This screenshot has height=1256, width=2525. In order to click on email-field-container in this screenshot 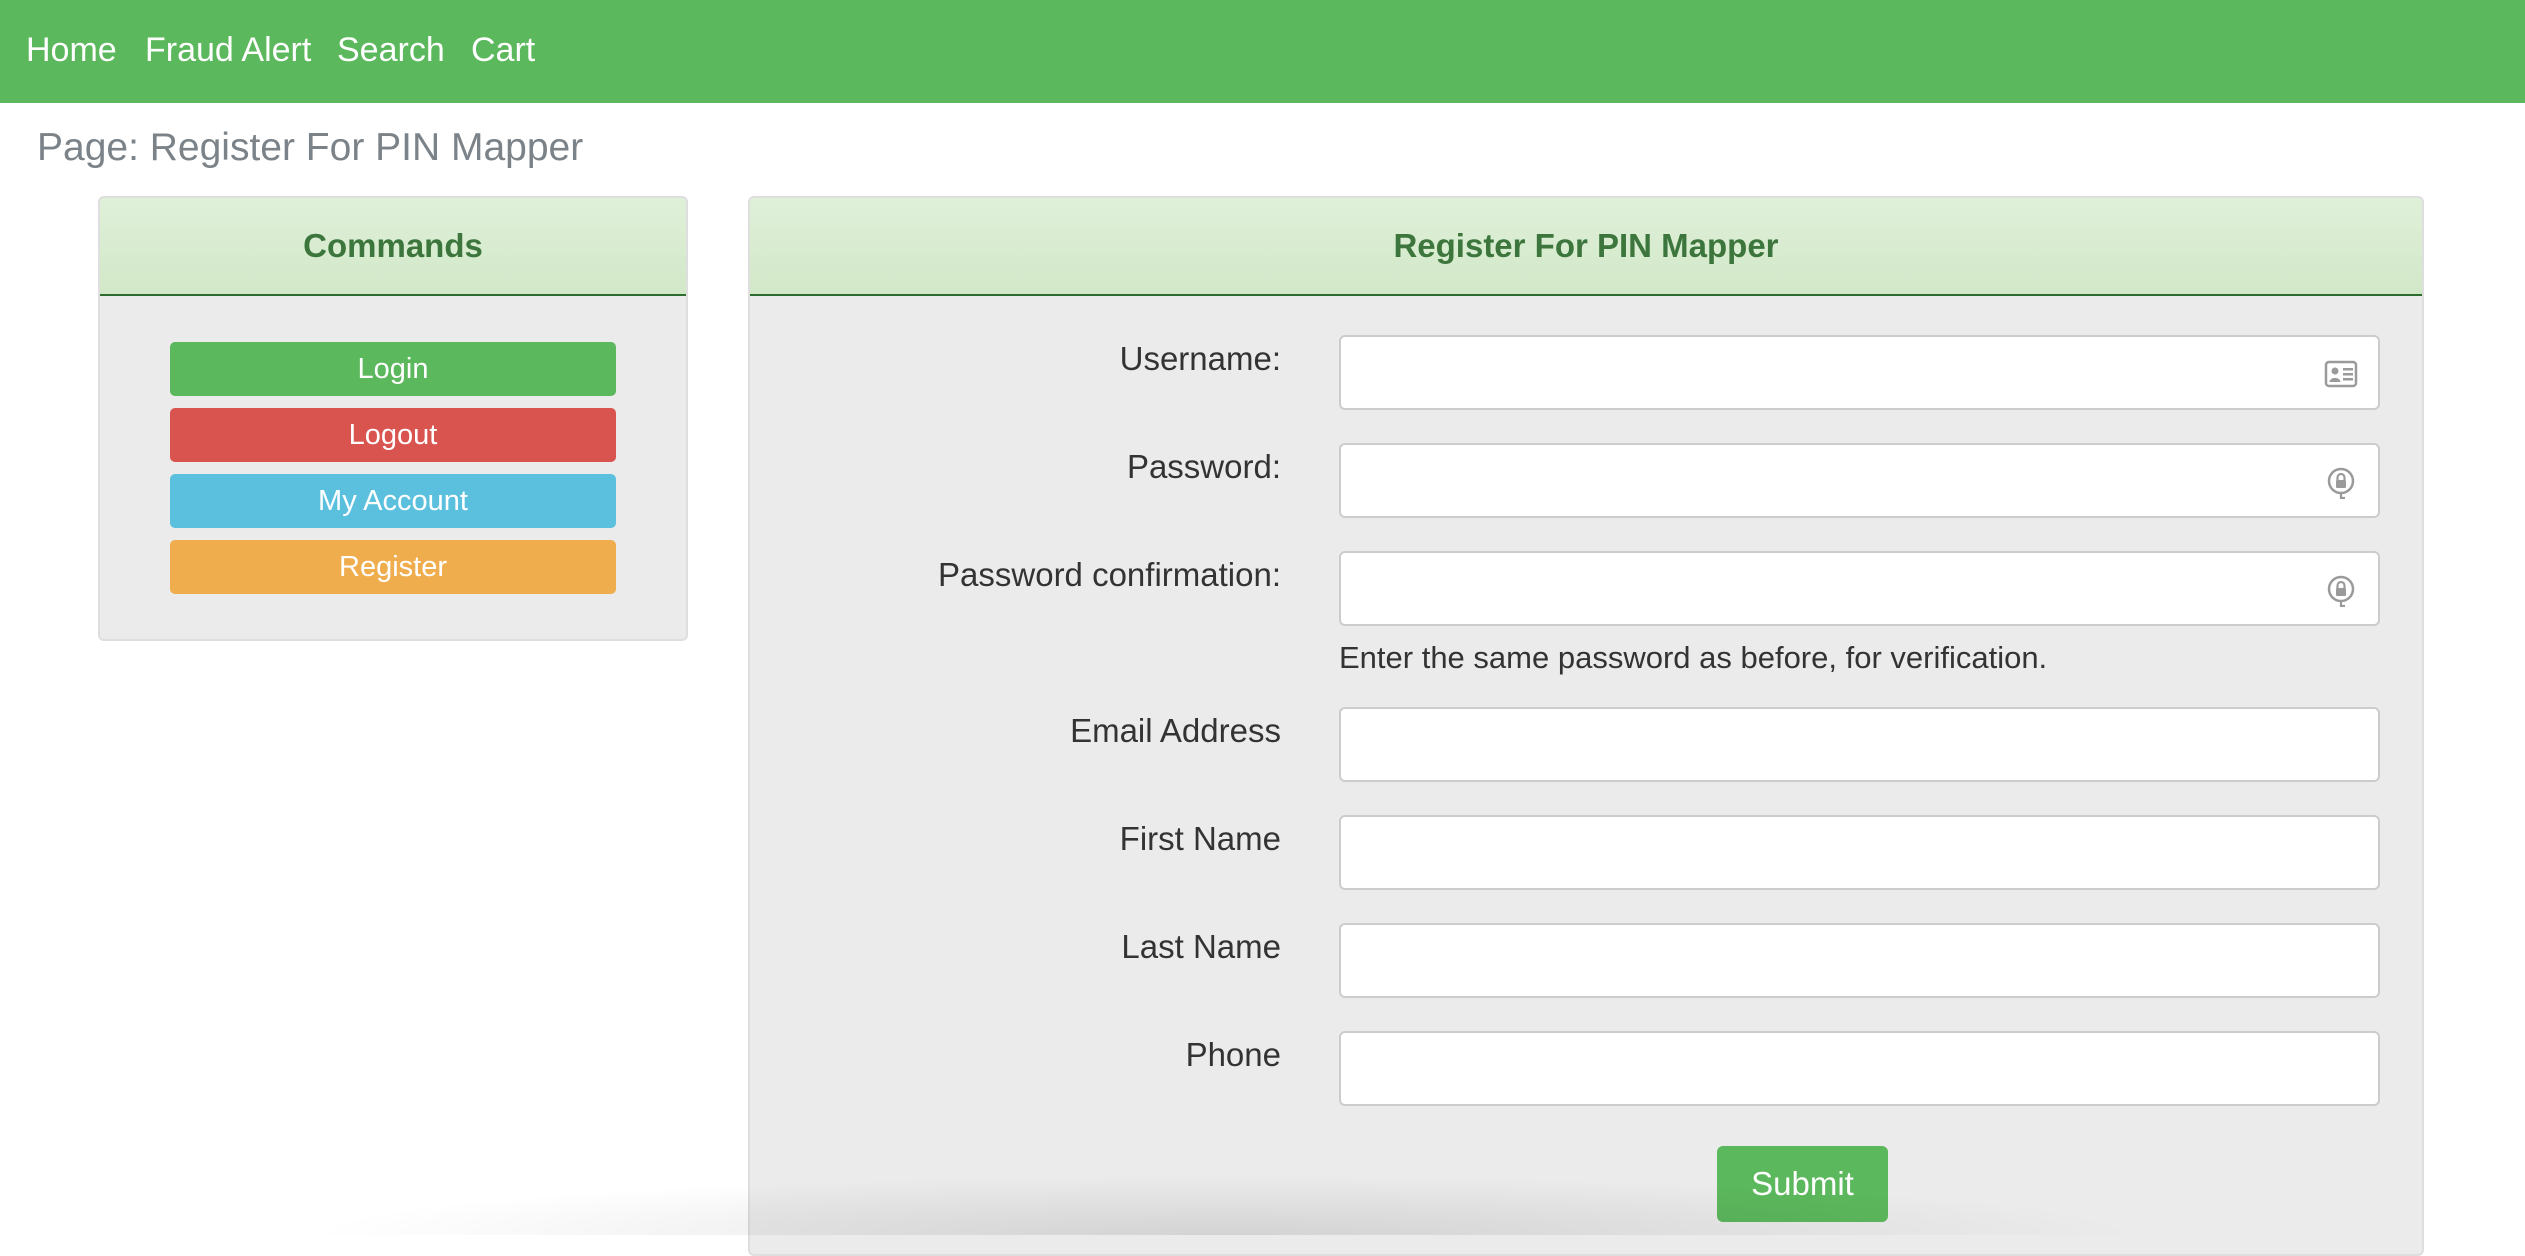, I will do `click(1859, 744)`.